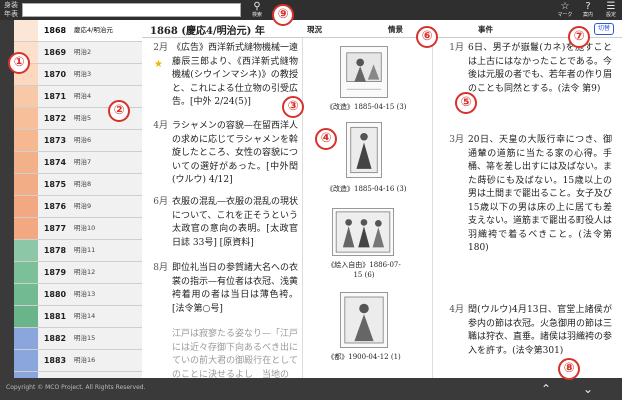 Image resolution: width=622 pixels, height=400 pixels. What do you see at coordinates (78, 229) in the screenshot?
I see `year-row: 1877 明治10` at bounding box center [78, 229].